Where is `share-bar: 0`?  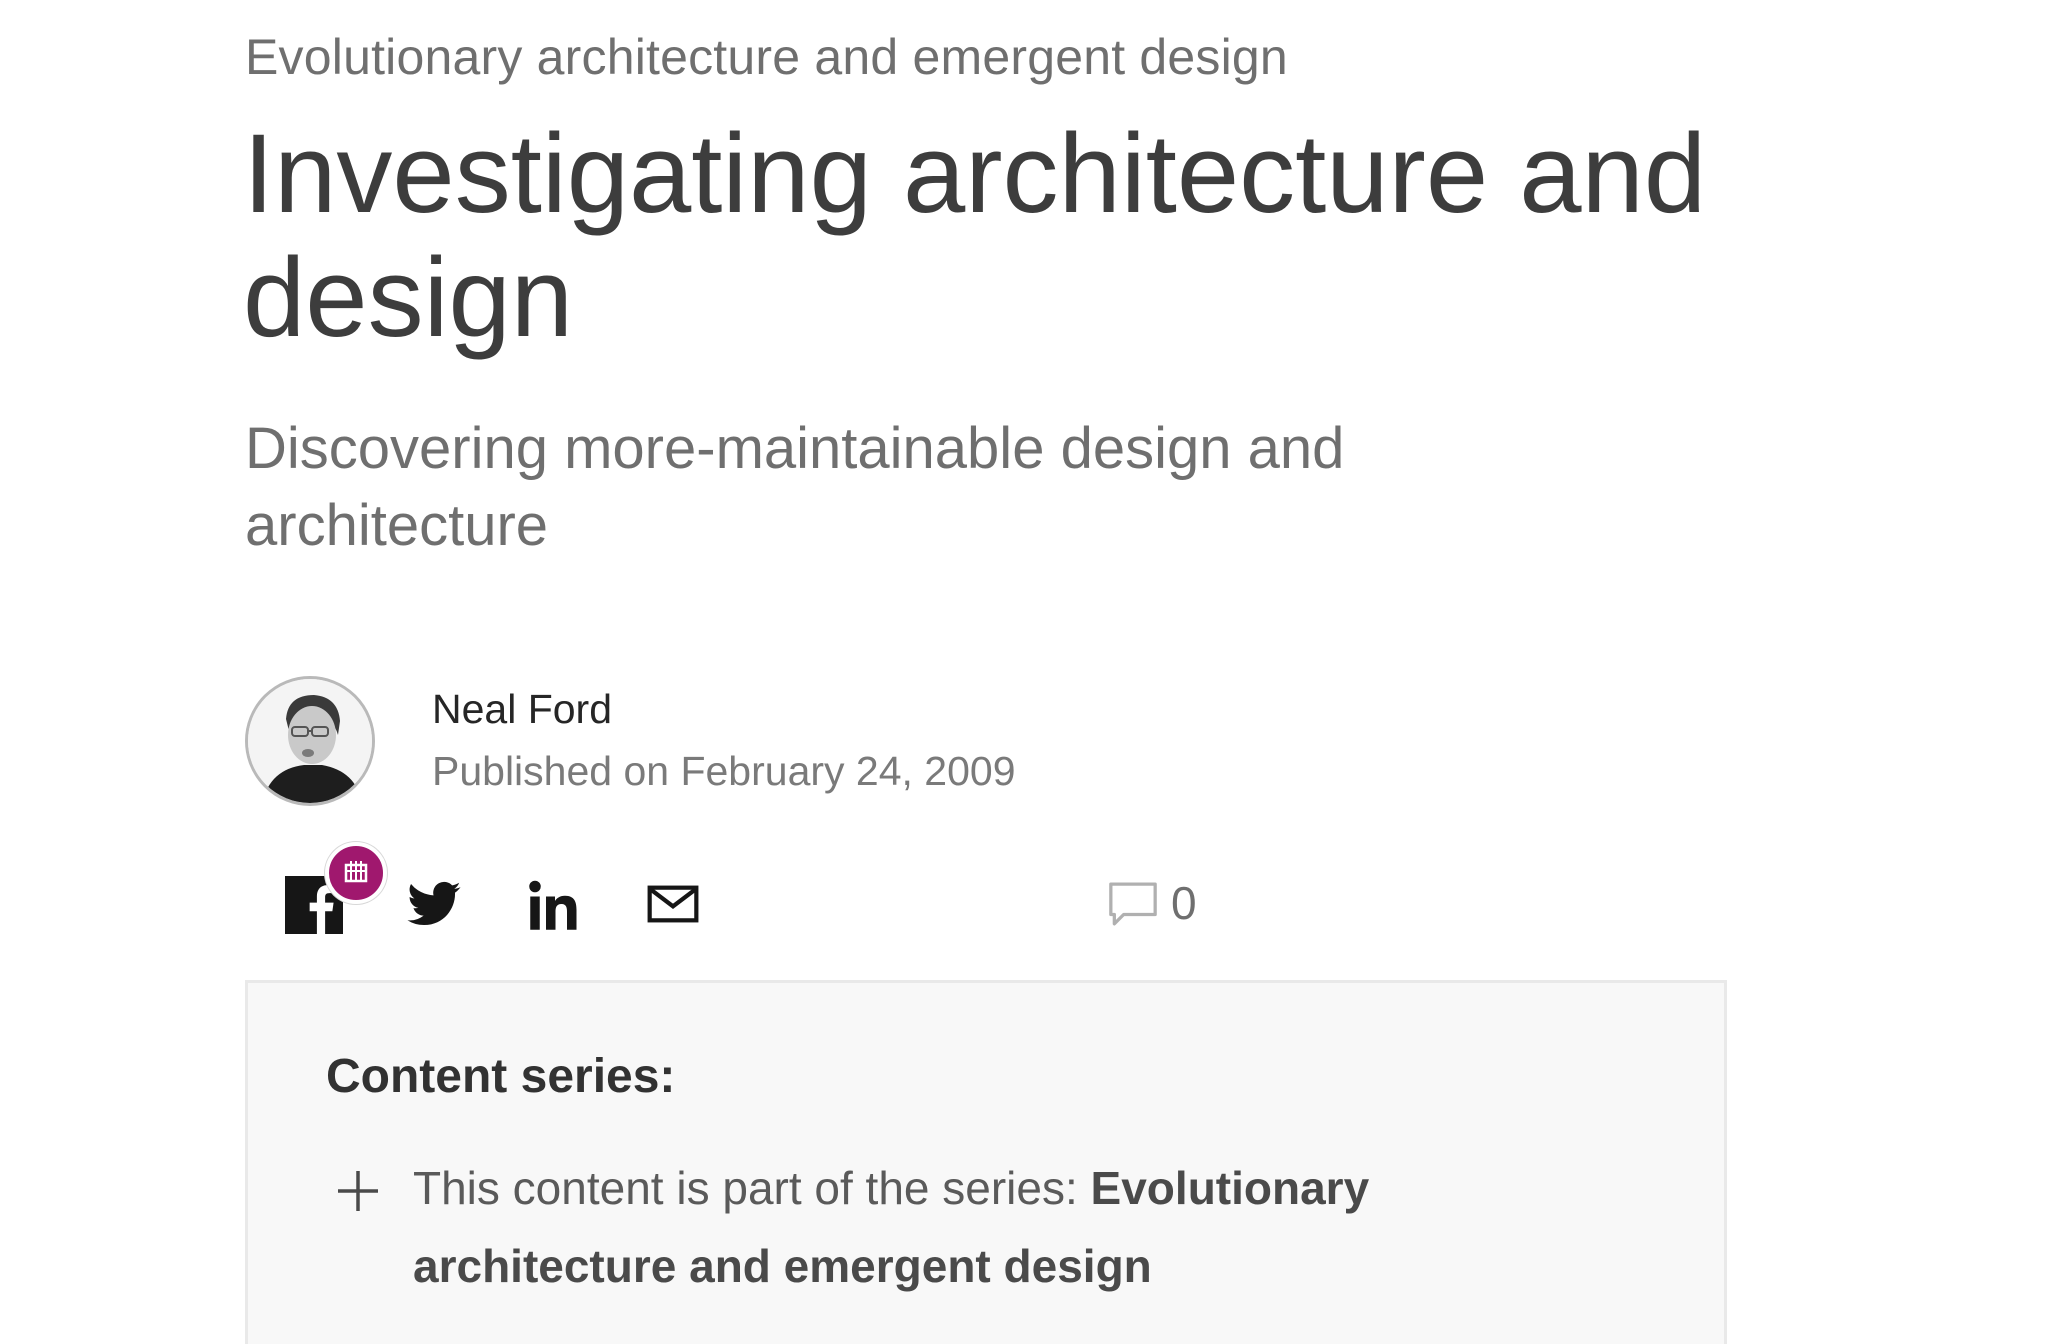
share-bar: 0 is located at coordinates (985, 890).